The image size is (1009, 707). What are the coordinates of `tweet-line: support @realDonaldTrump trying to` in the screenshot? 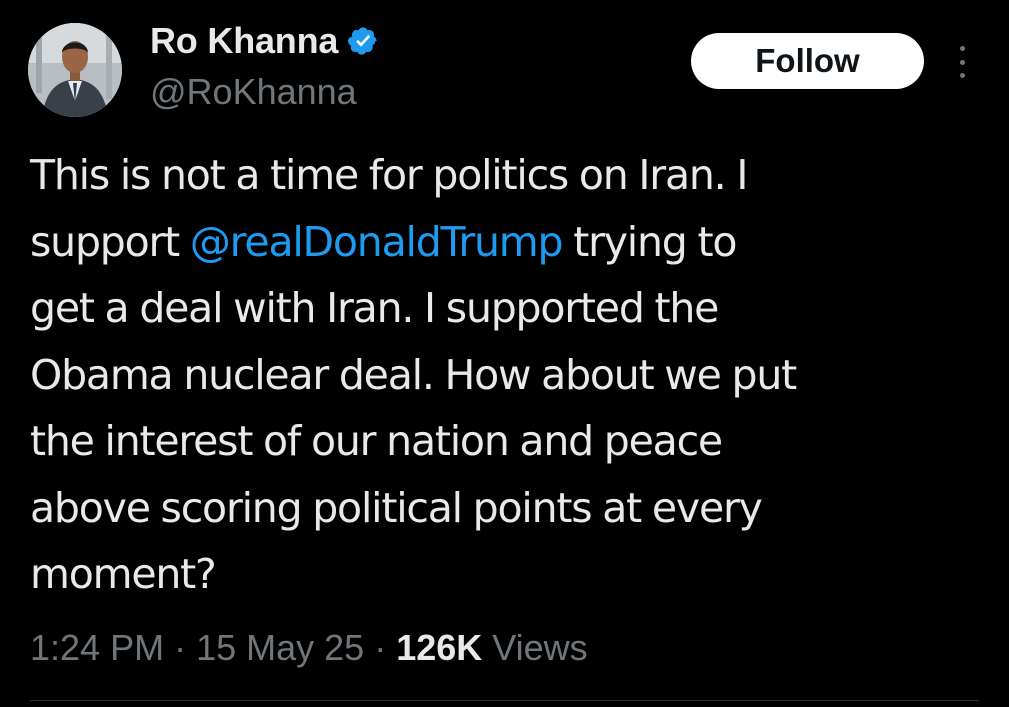 It's located at (383, 241).